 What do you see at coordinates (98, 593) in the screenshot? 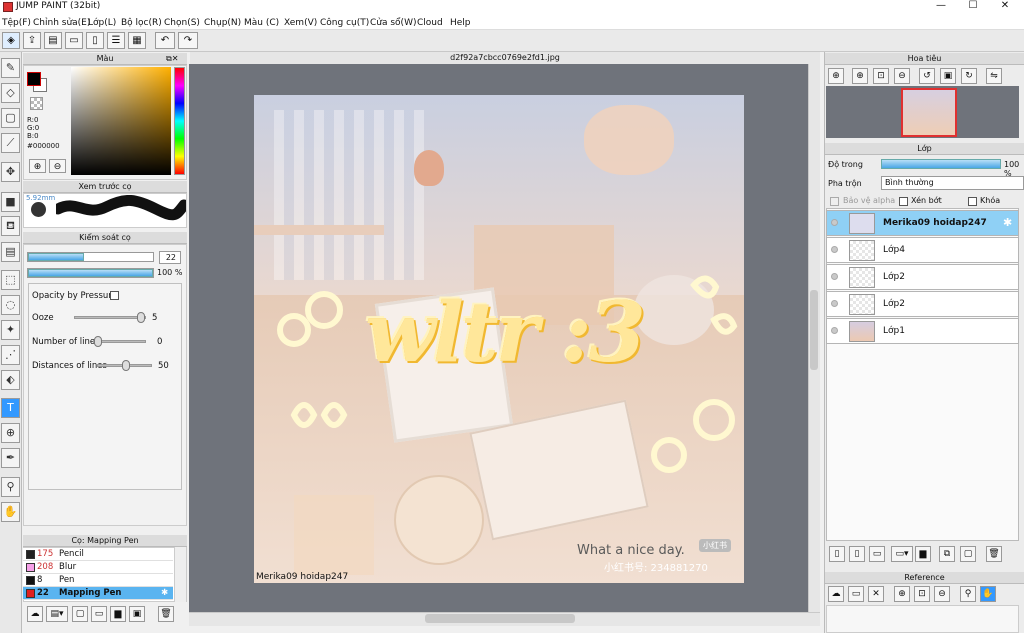
I see `brush-item-mapping-pen: 22 Mapping Pen ✱` at bounding box center [98, 593].